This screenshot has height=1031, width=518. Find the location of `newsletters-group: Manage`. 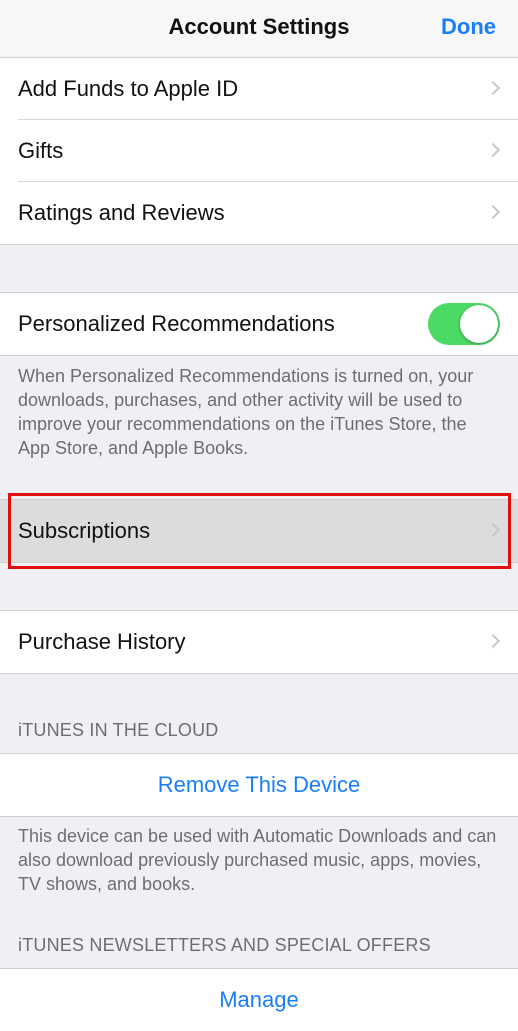

newsletters-group: Manage is located at coordinates (259, 999).